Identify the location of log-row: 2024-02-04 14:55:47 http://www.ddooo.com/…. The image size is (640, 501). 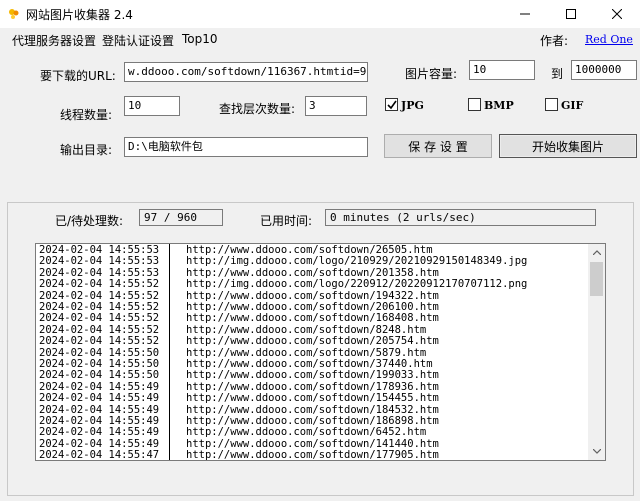
(316, 455).